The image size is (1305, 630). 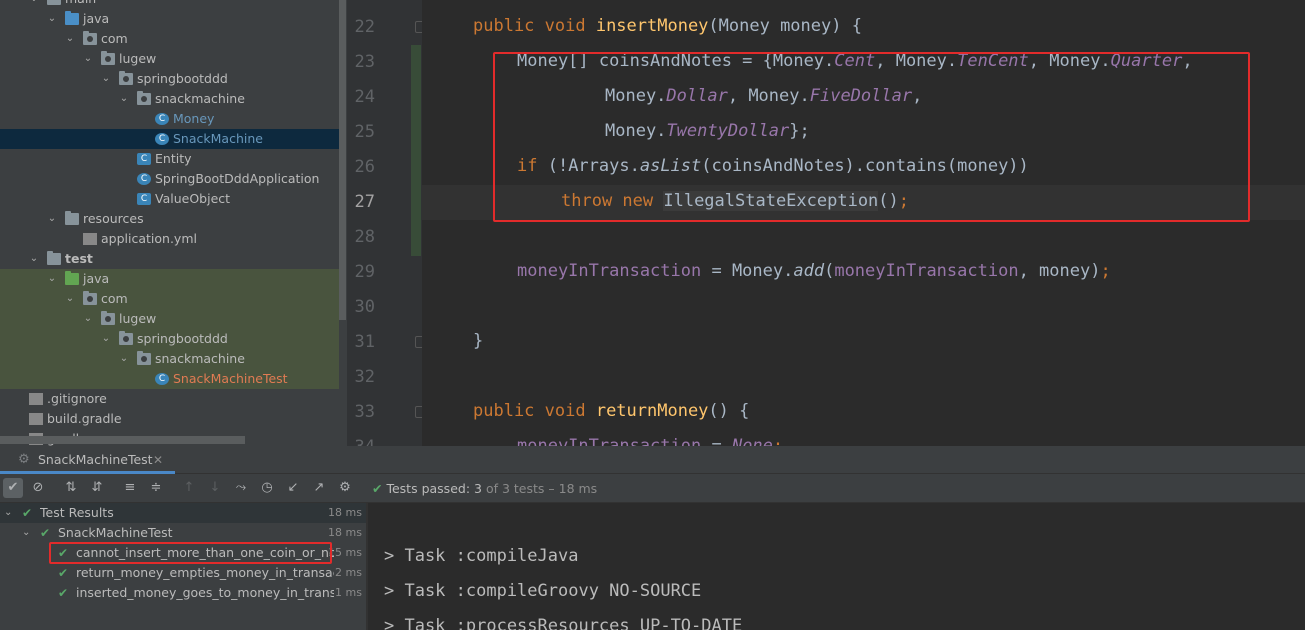 I want to click on show-ignored-icon: ⊘, so click(x=38, y=488).